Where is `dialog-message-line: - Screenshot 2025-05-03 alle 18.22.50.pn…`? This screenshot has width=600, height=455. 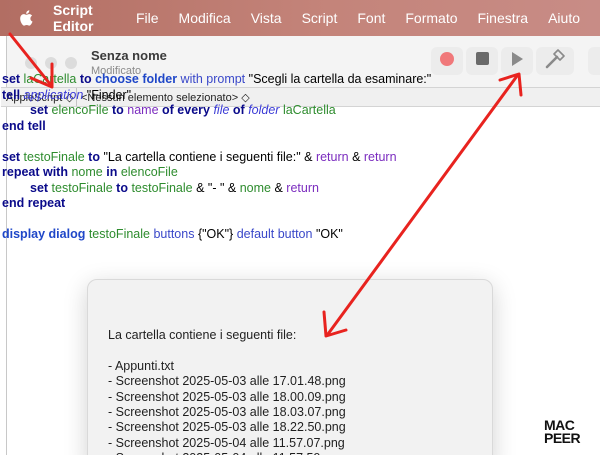 dialog-message-line: - Screenshot 2025-05-03 alle 18.22.50.pn… is located at coordinates (227, 427).